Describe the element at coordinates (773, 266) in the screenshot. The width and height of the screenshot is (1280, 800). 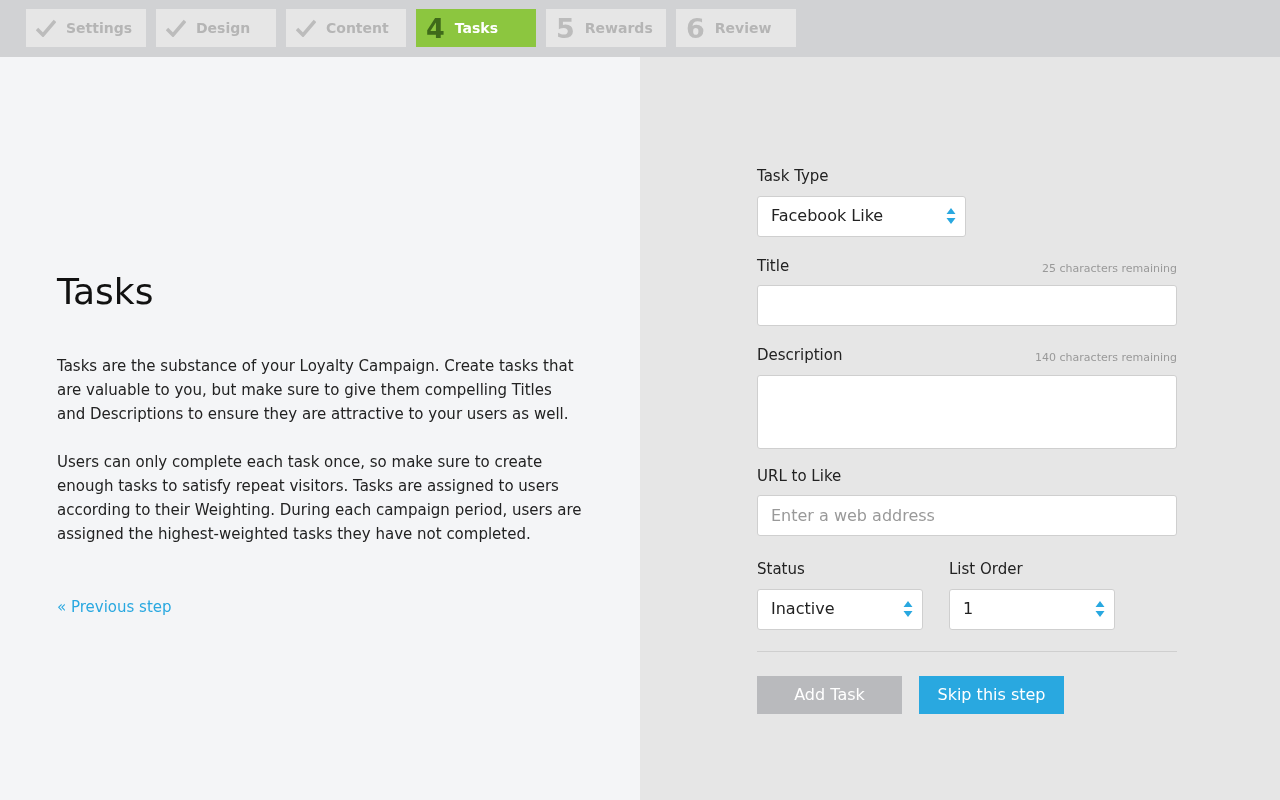
I see `field-label: Title` at that location.